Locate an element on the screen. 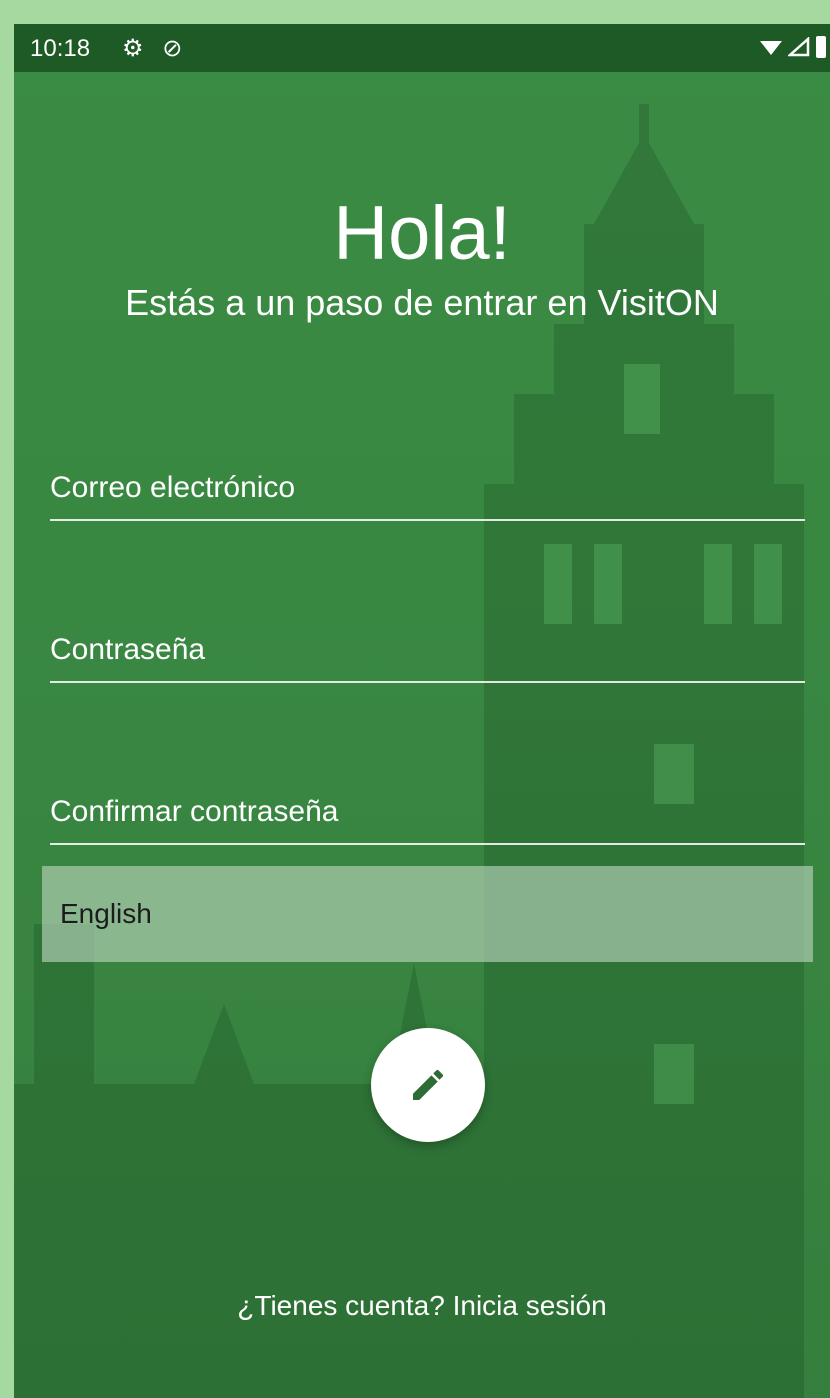 This screenshot has height=1398, width=830. password-field is located at coordinates (427, 651).